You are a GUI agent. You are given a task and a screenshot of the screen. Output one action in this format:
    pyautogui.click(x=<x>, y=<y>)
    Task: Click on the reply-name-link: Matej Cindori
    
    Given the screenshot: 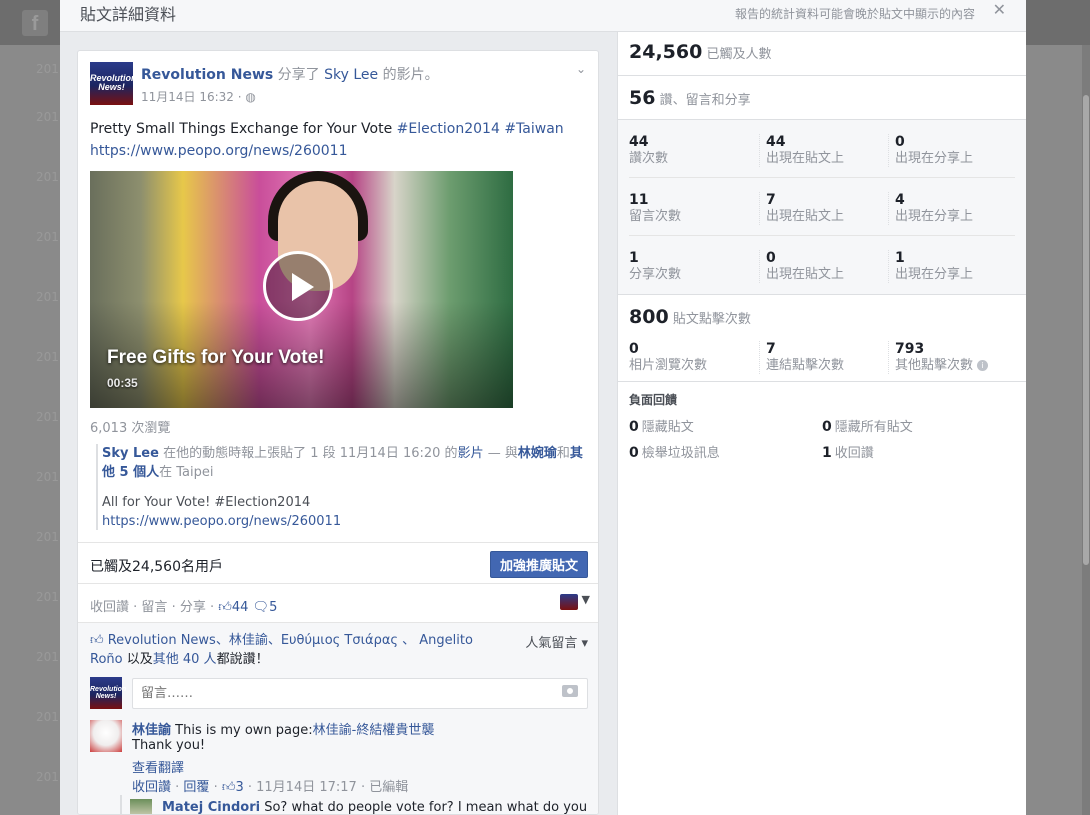 What is the action you would take?
    pyautogui.click(x=211, y=807)
    